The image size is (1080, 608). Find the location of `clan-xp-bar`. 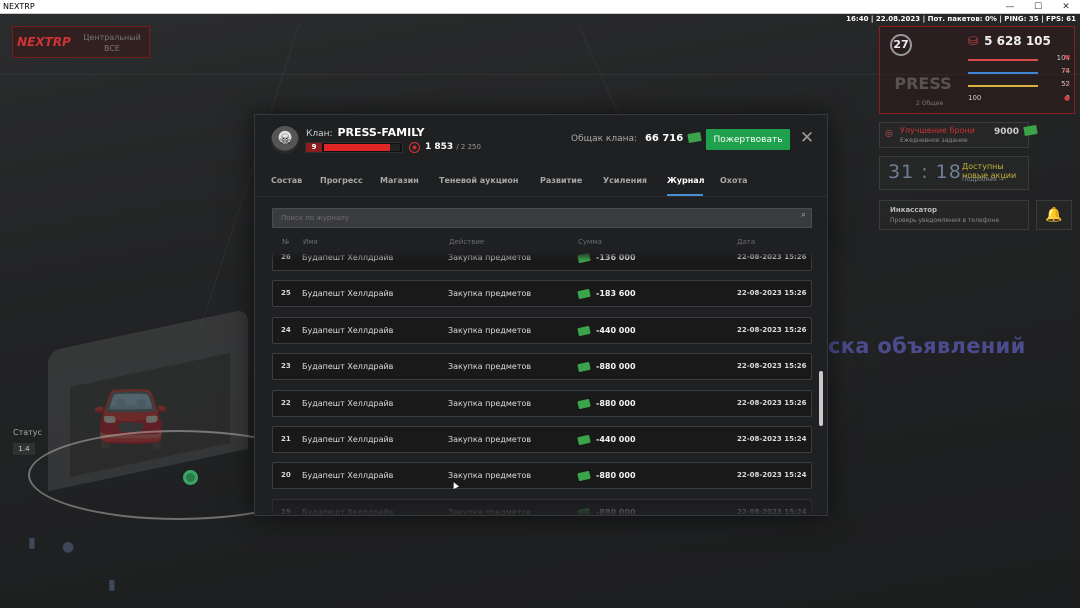

clan-xp-bar is located at coordinates (362, 147).